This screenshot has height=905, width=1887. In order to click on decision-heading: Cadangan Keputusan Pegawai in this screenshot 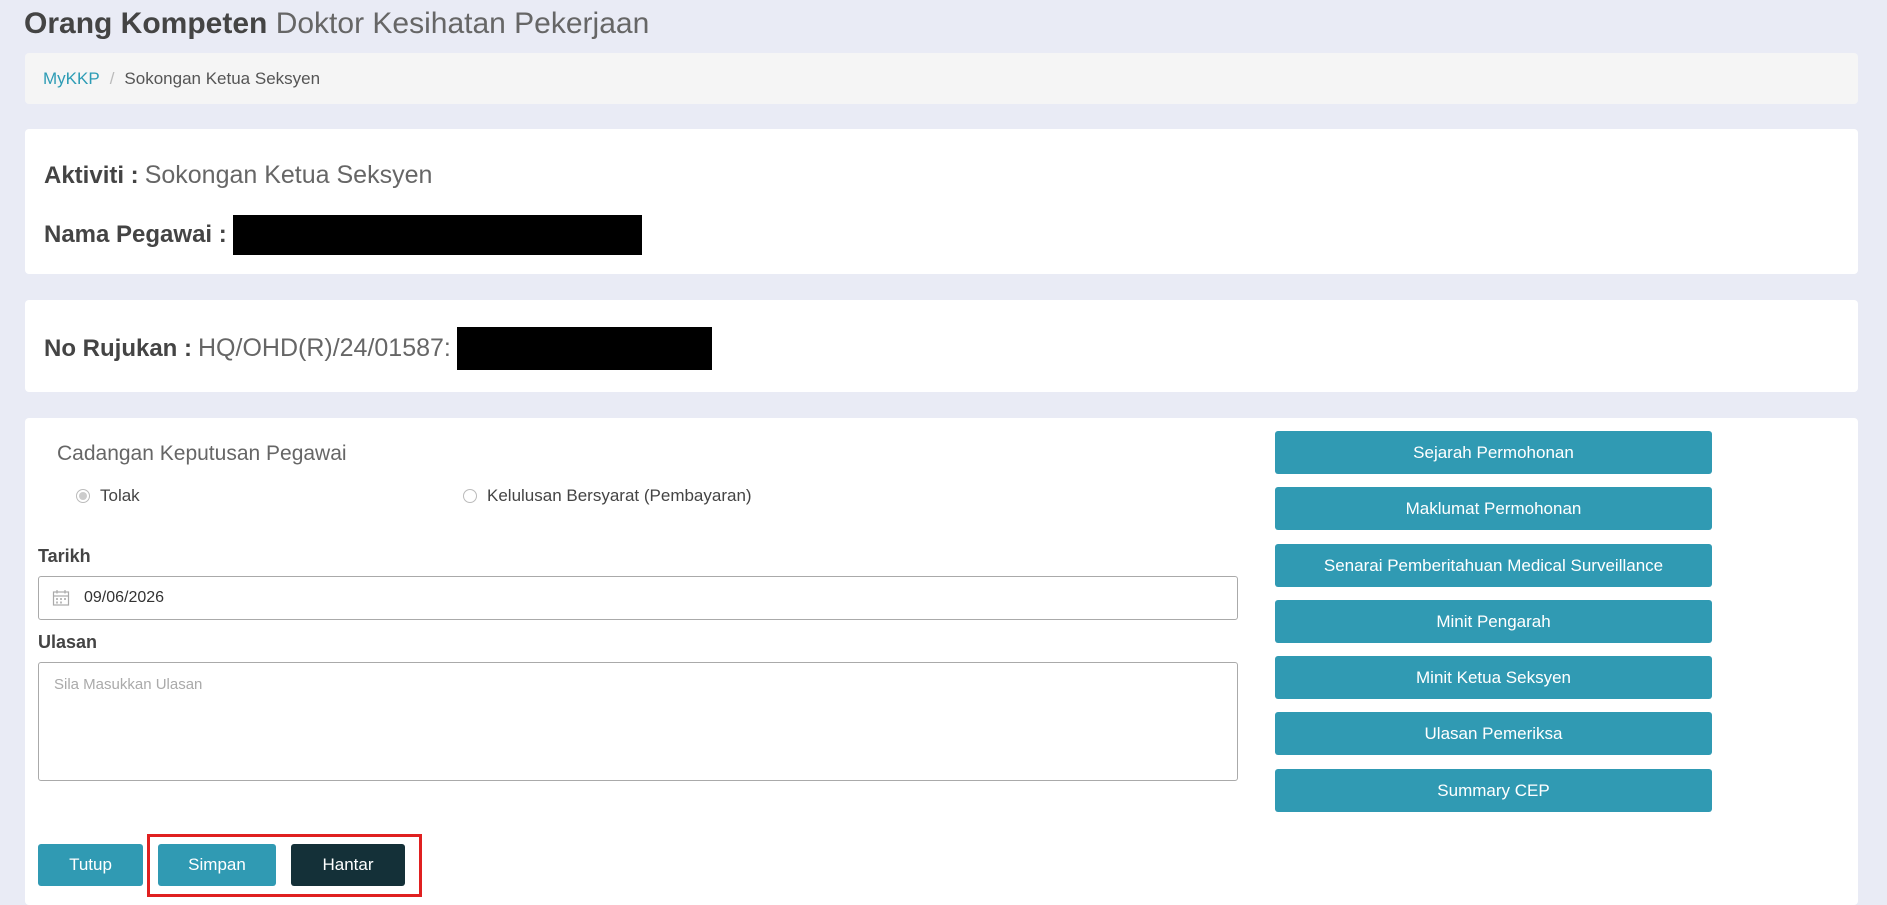, I will do `click(202, 453)`.